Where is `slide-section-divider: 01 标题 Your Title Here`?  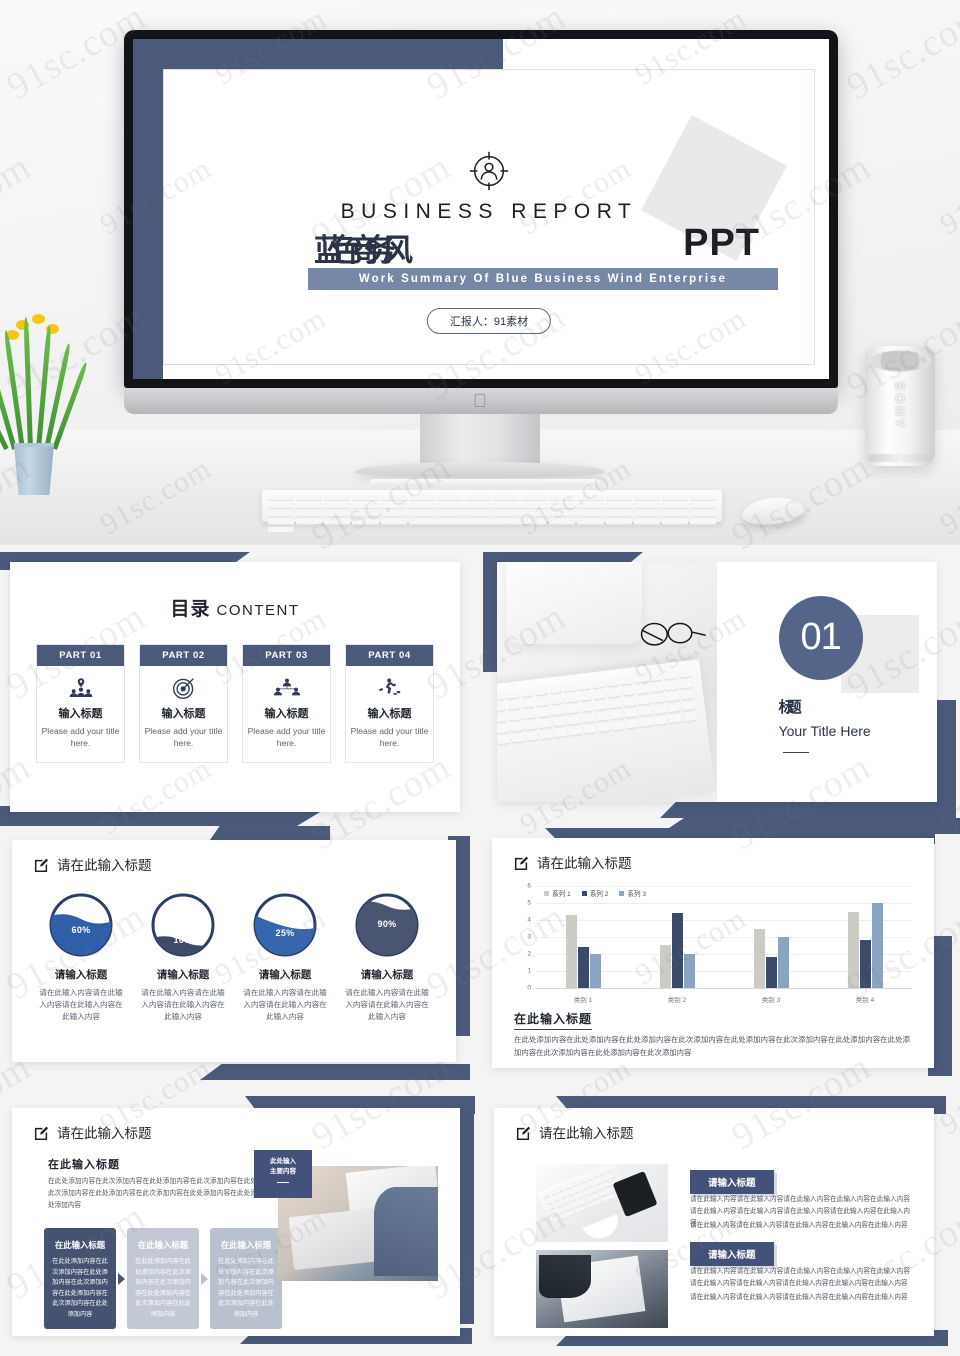
slide-section-divider: 01 标题 Your Title Here is located at coordinates (717, 682).